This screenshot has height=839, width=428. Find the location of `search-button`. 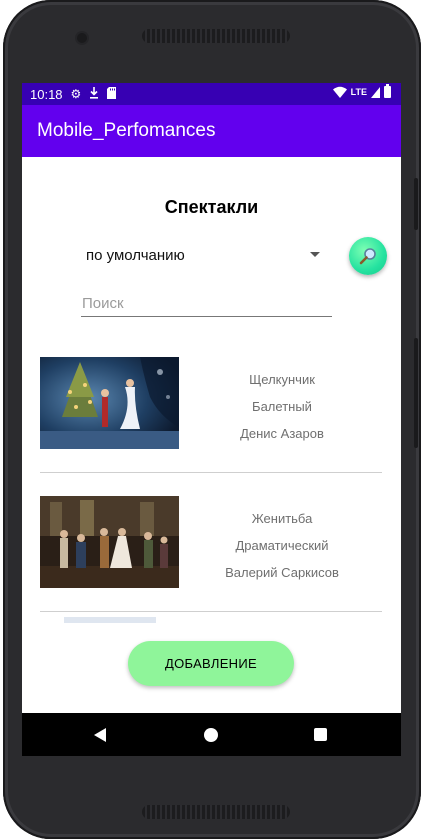

search-button is located at coordinates (368, 256).